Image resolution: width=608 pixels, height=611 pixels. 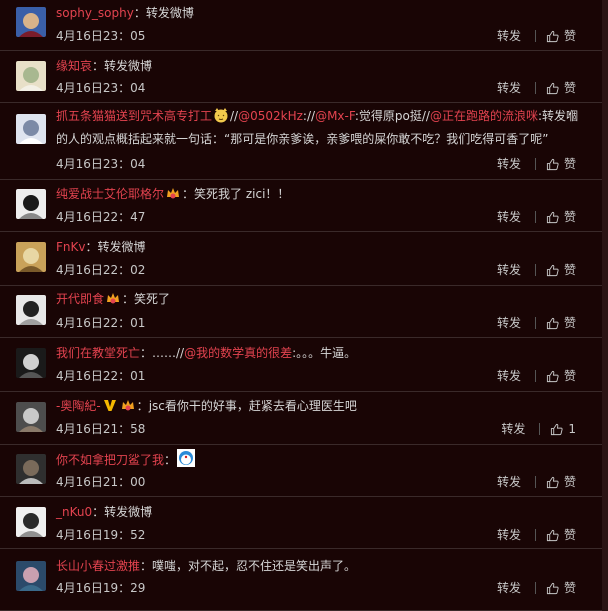 I want to click on comment-username: 开代即食, so click(x=80, y=299).